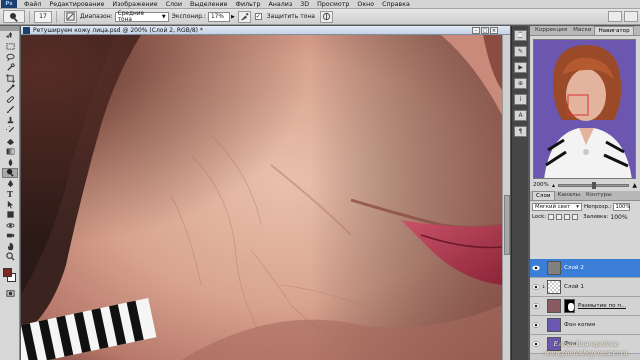  I want to click on zoom-slider, so click(594, 185).